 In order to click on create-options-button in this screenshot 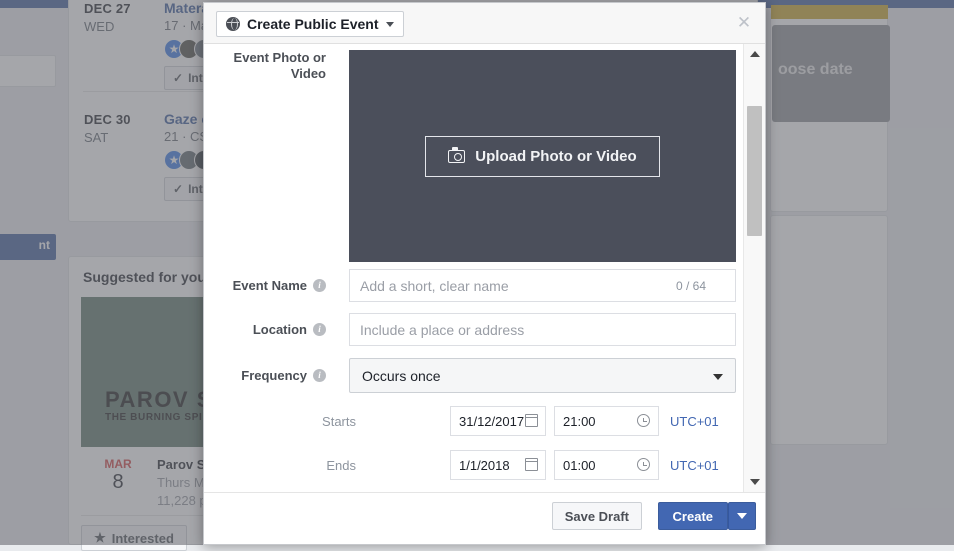, I will do `click(742, 516)`.